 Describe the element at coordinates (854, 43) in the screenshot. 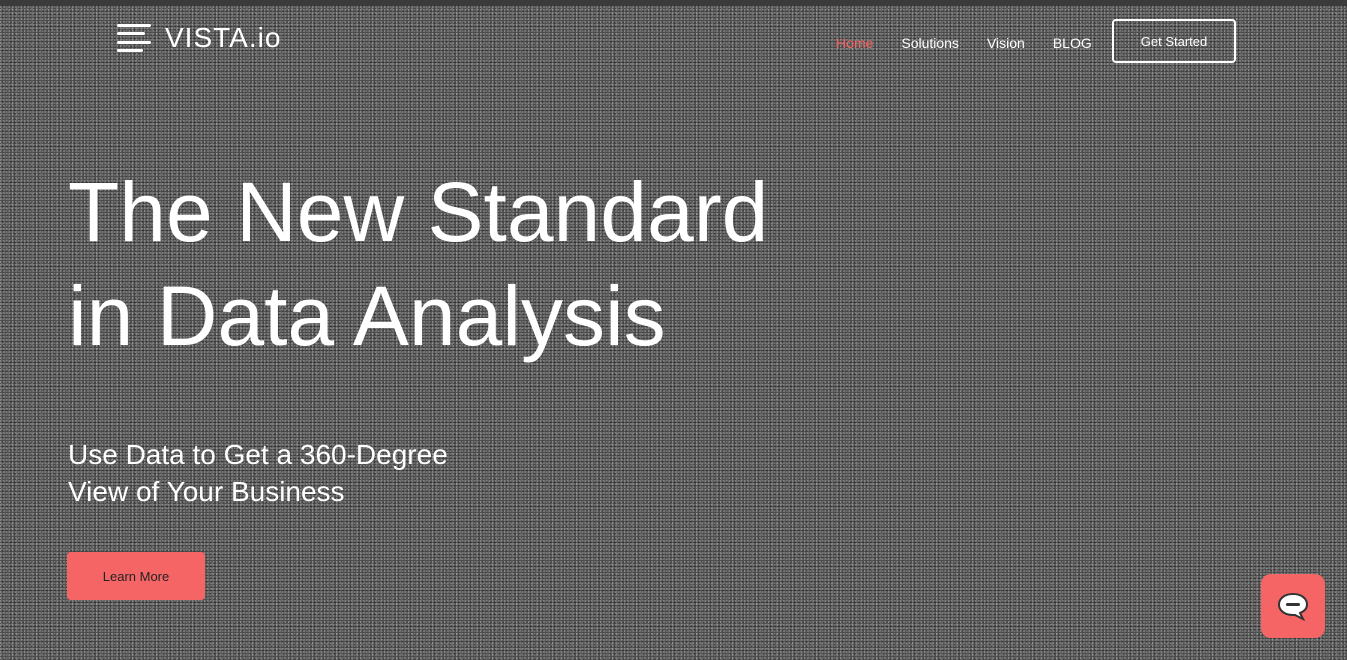

I see `nav-item-home: Home` at that location.